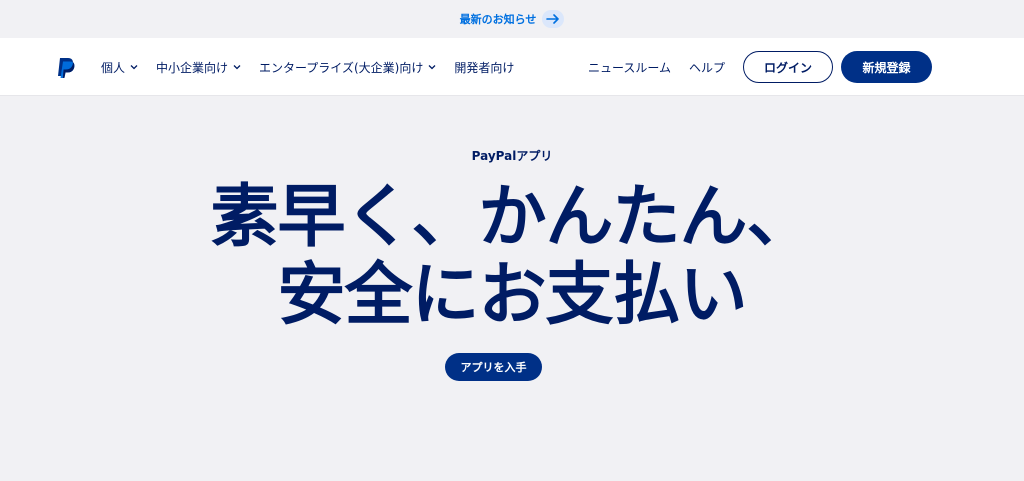 Image resolution: width=1024 pixels, height=481 pixels. What do you see at coordinates (341, 67) in the screenshot?
I see `nav-item-label: エンタープライズ(大企業)向け` at bounding box center [341, 67].